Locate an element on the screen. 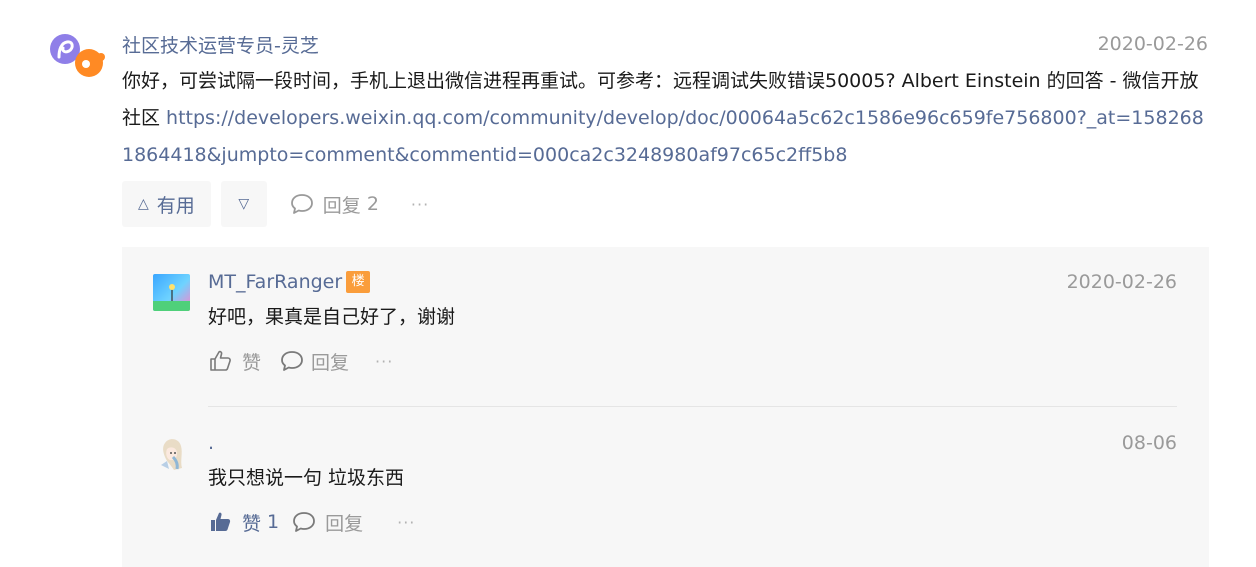 Image resolution: width=1256 pixels, height=567 pixels. like-button: 赞 is located at coordinates (237, 361).